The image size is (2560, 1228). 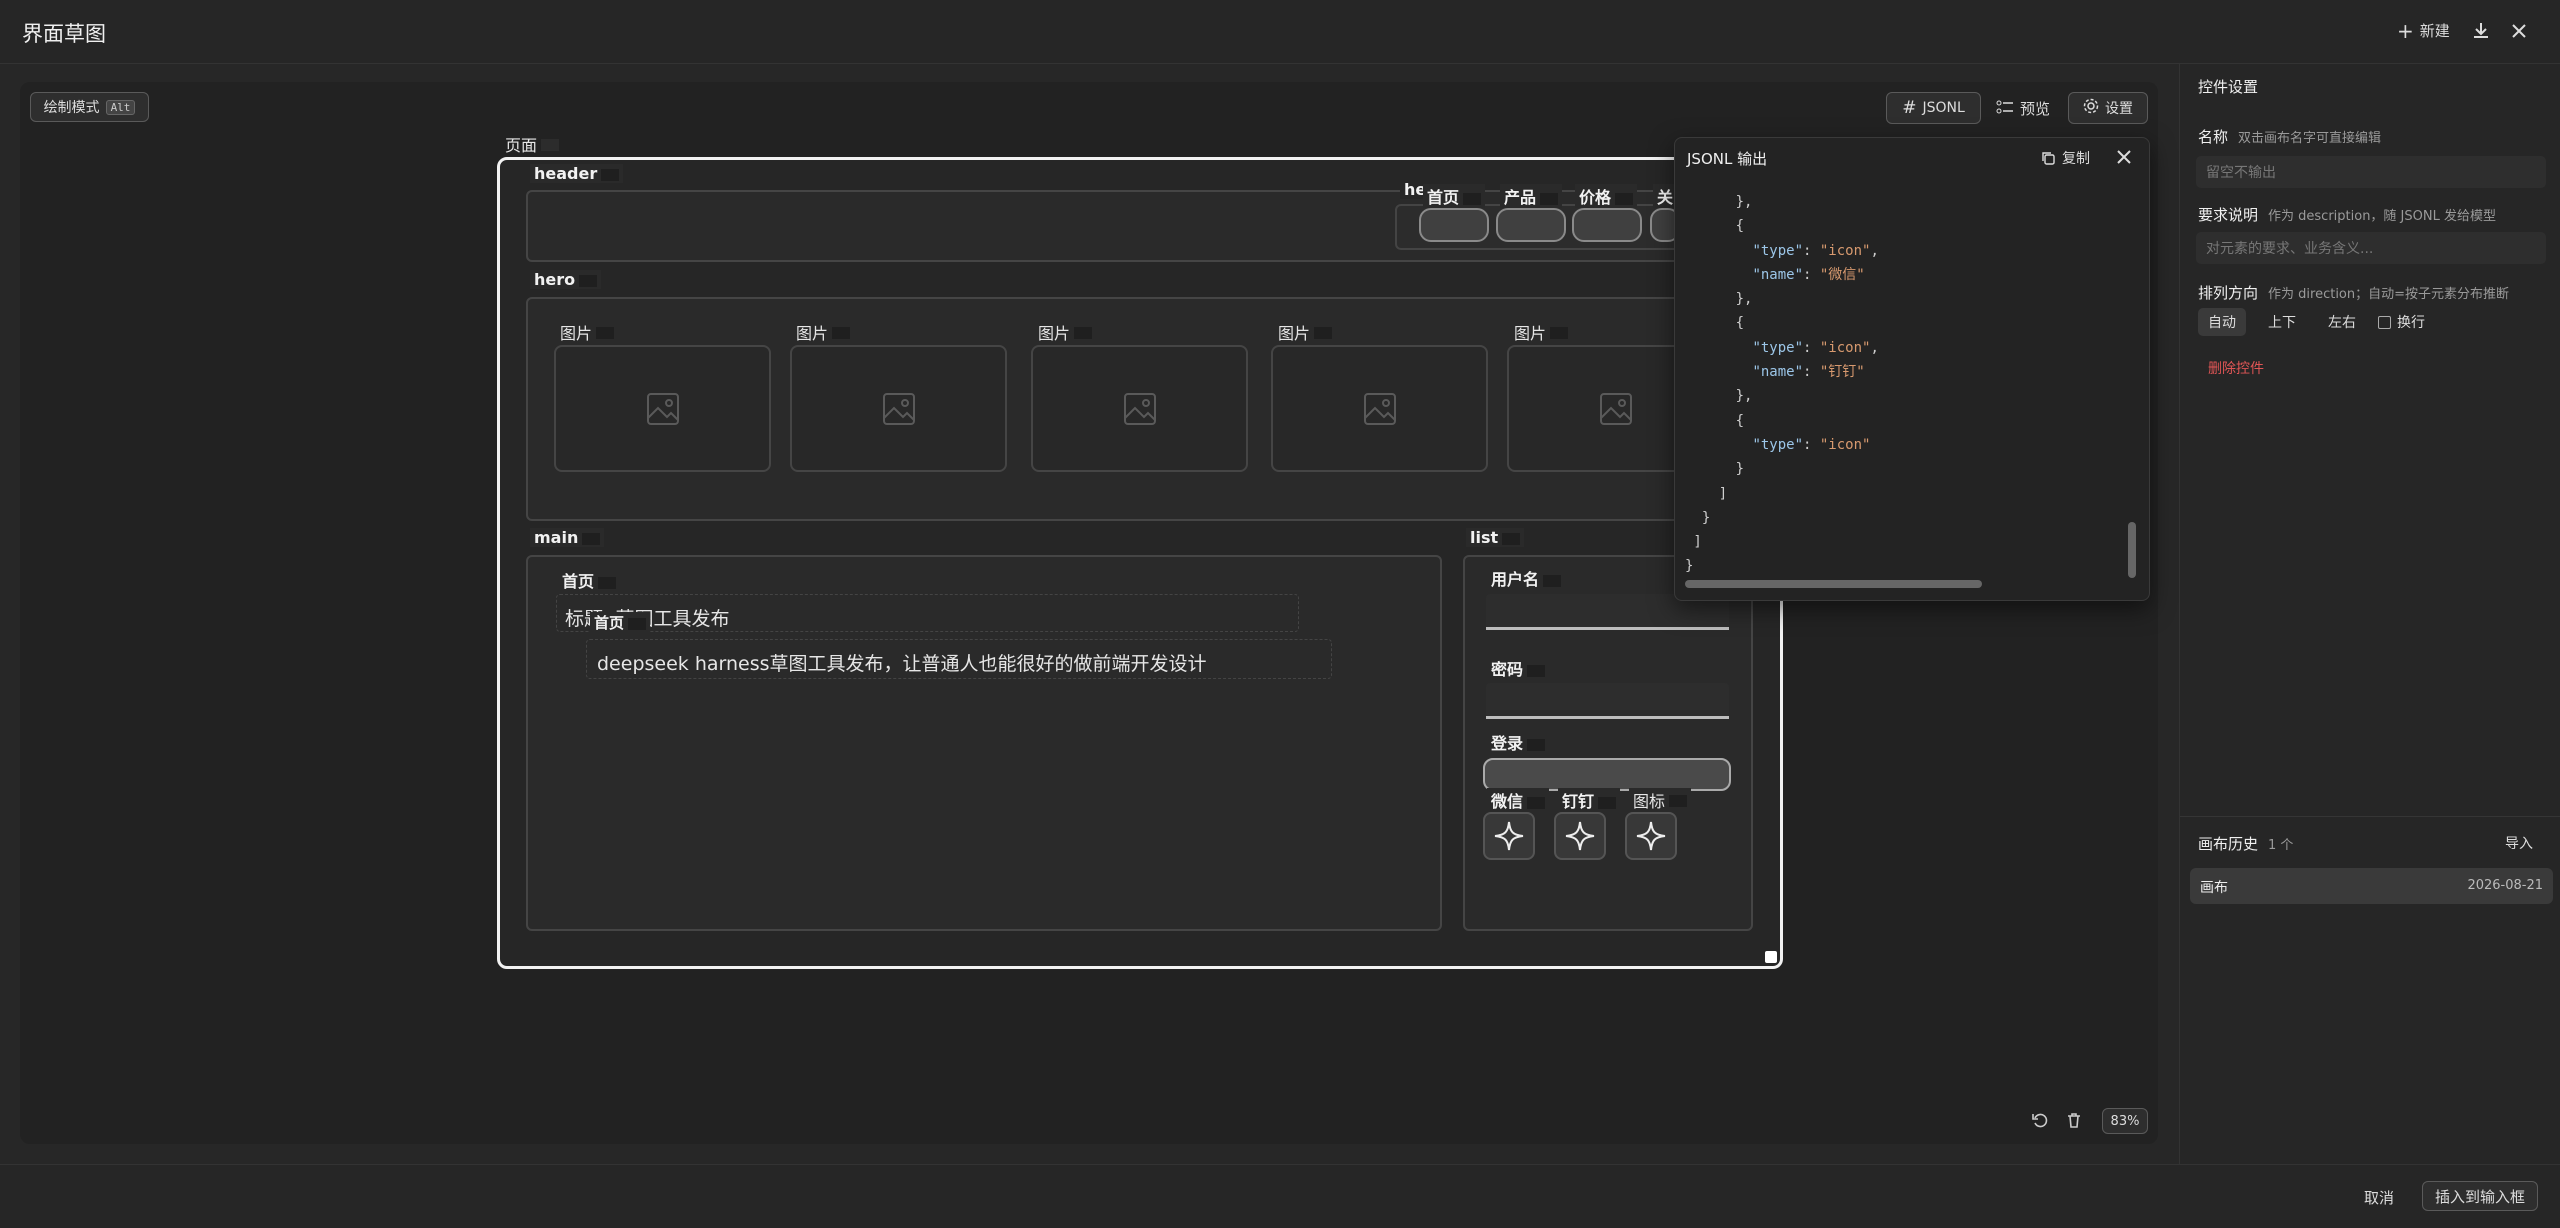 What do you see at coordinates (2040, 1122) in the screenshot?
I see `undo-icon` at bounding box center [2040, 1122].